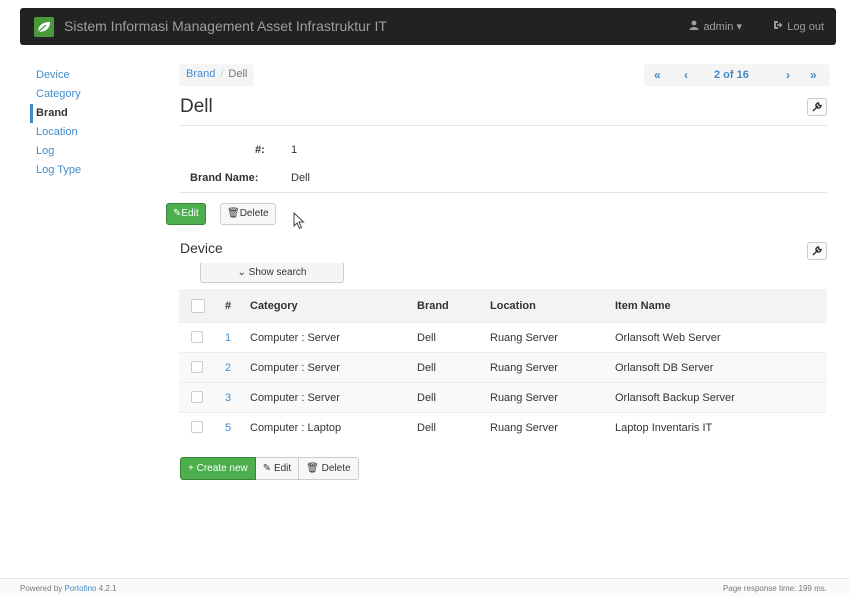 This screenshot has height=596, width=849. I want to click on powered-prefix: Powered by, so click(41, 588).